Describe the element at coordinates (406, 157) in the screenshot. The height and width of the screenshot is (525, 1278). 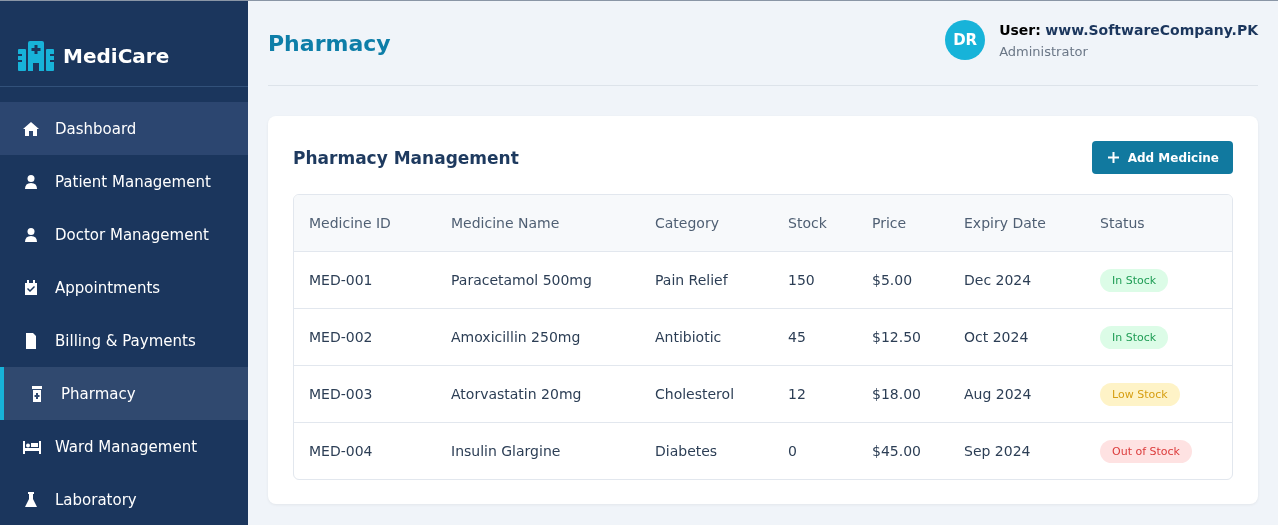
I see `card-title: Pharmacy Management` at that location.